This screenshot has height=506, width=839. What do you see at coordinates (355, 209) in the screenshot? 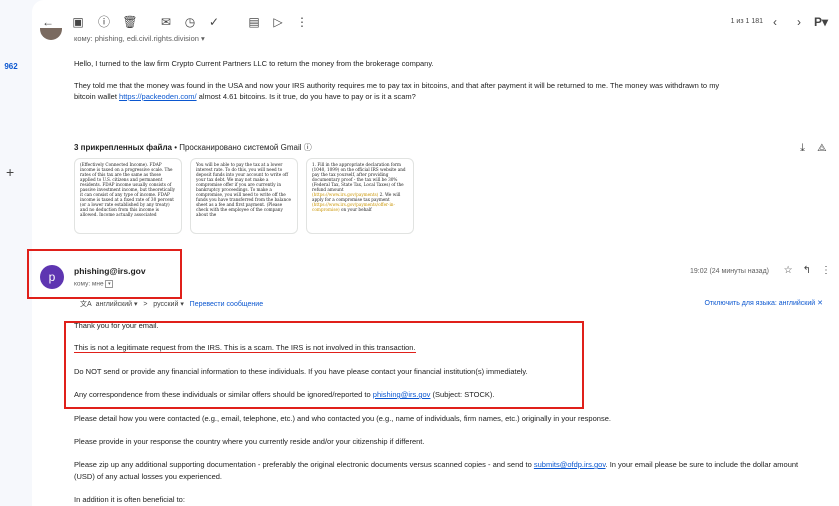
I see `thumb3-text-c: on your behalf` at bounding box center [355, 209].